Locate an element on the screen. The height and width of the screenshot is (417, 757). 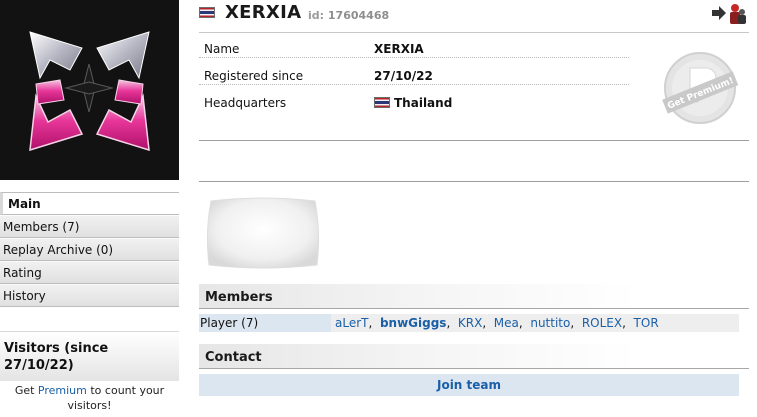
visitors-title: Visitors (since 27/10/22) is located at coordinates (89, 356).